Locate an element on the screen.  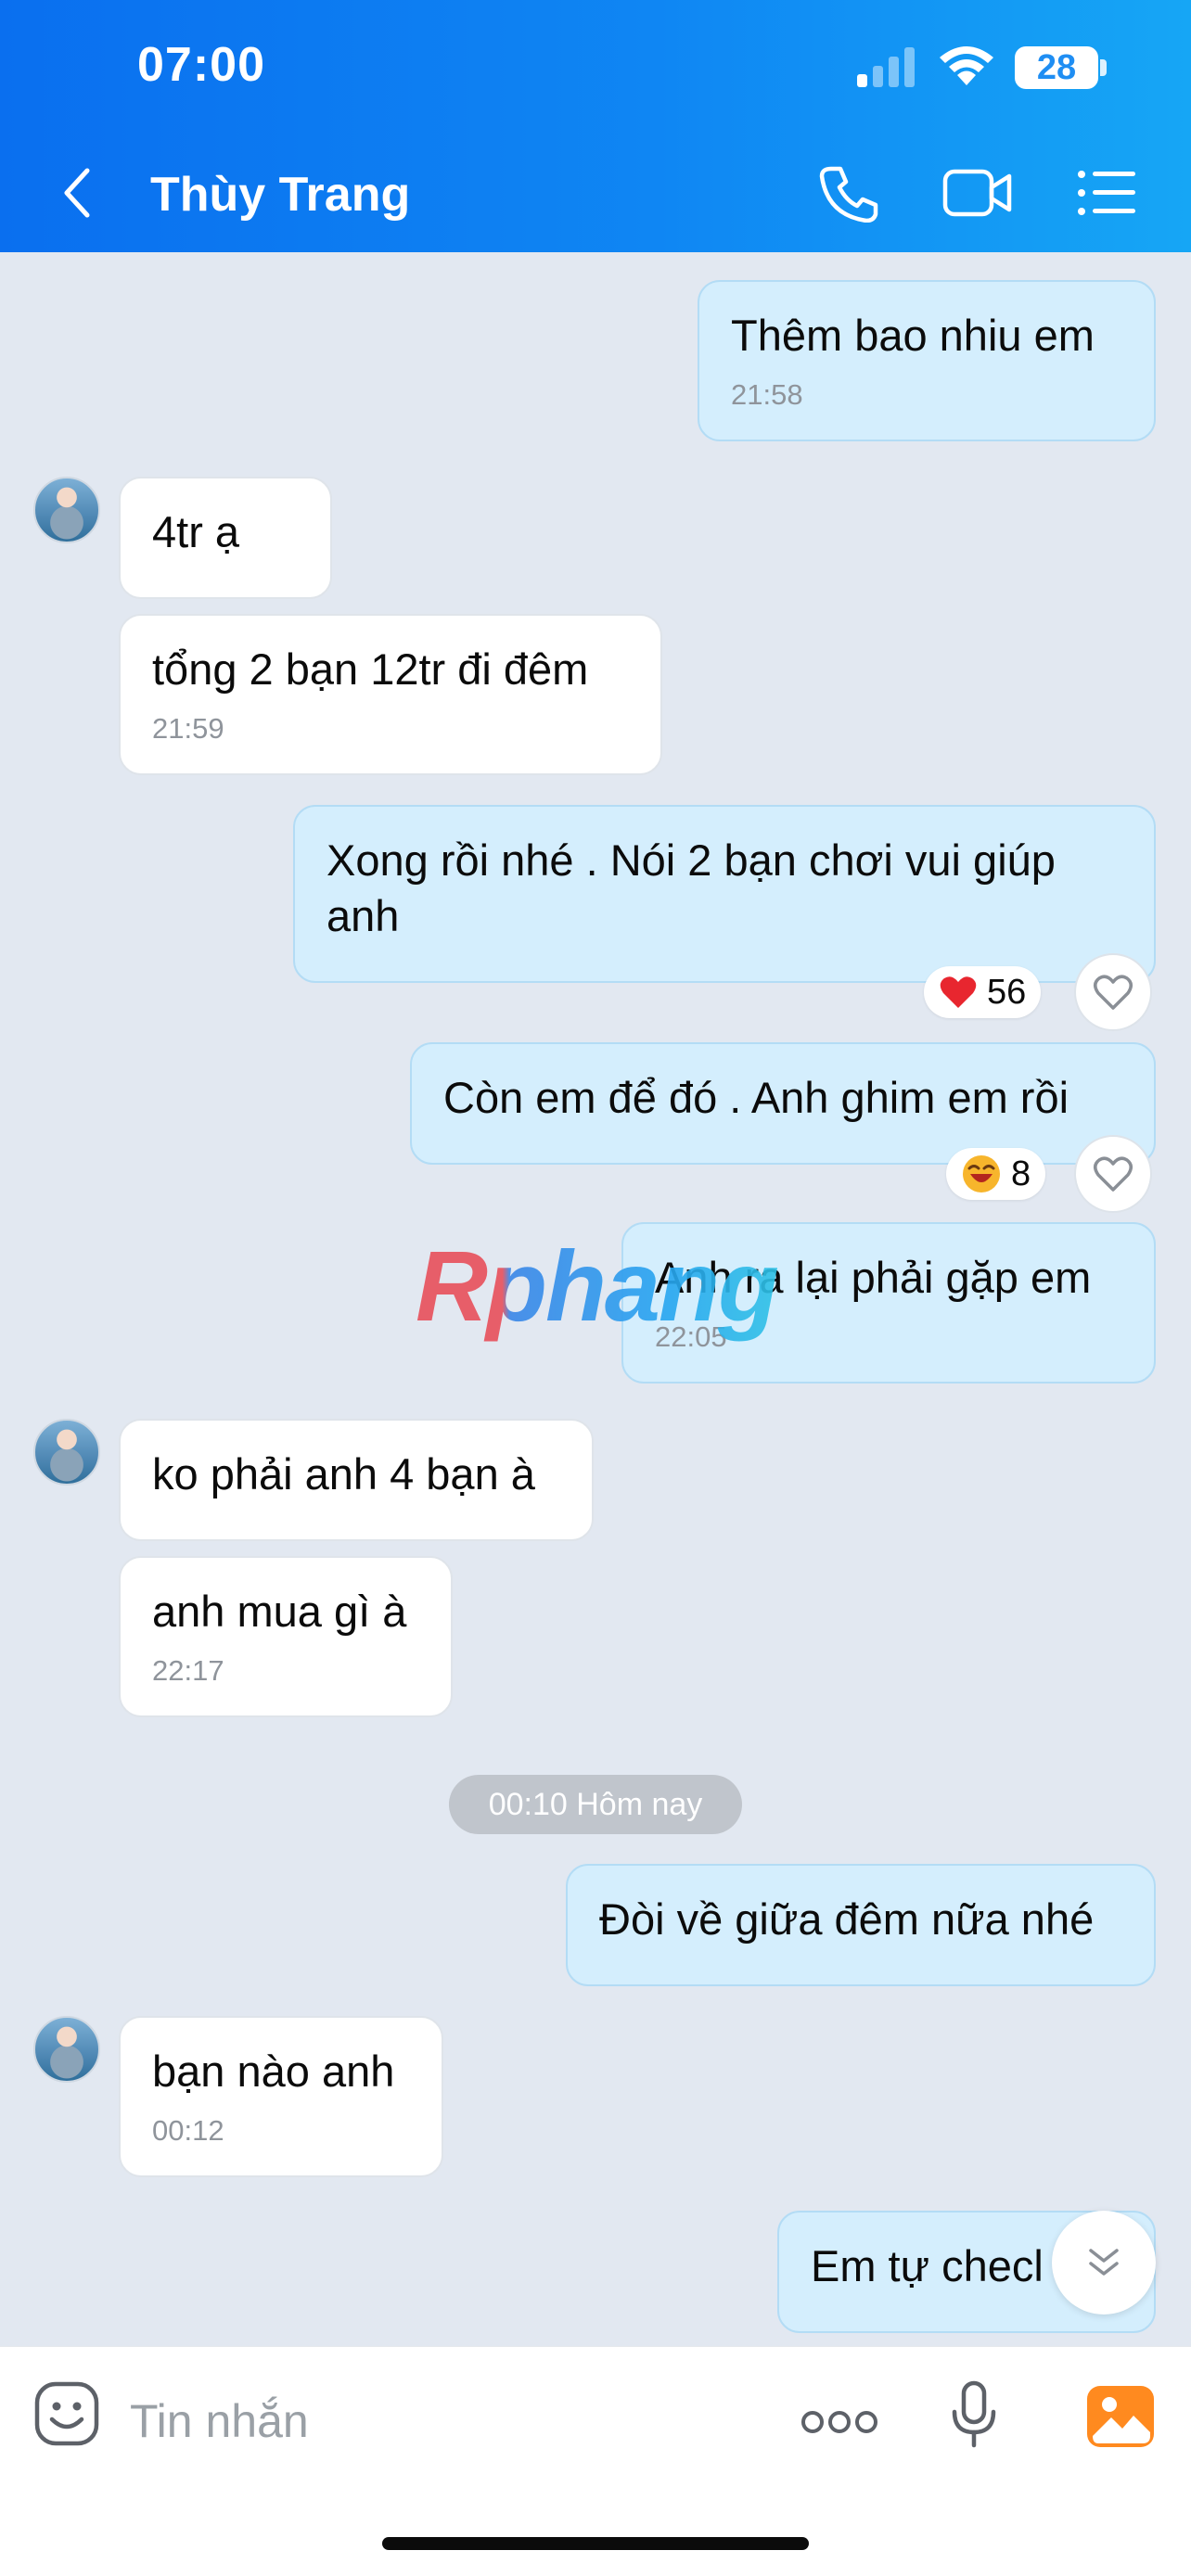
more-options-icon is located at coordinates (839, 2422).